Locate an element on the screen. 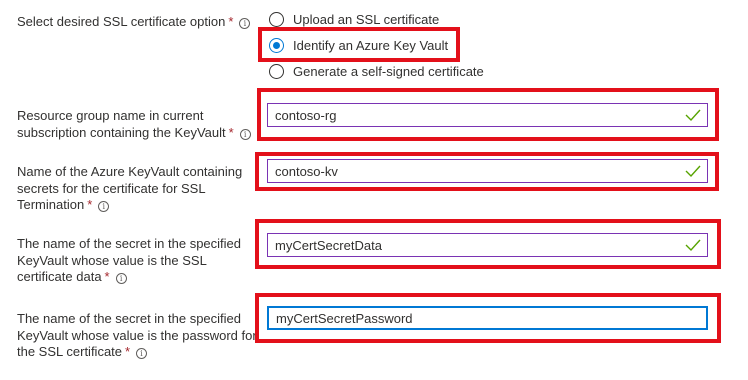  radio-identify-azure-key-vault: Identify an Azure Key Vault is located at coordinates (358, 45).